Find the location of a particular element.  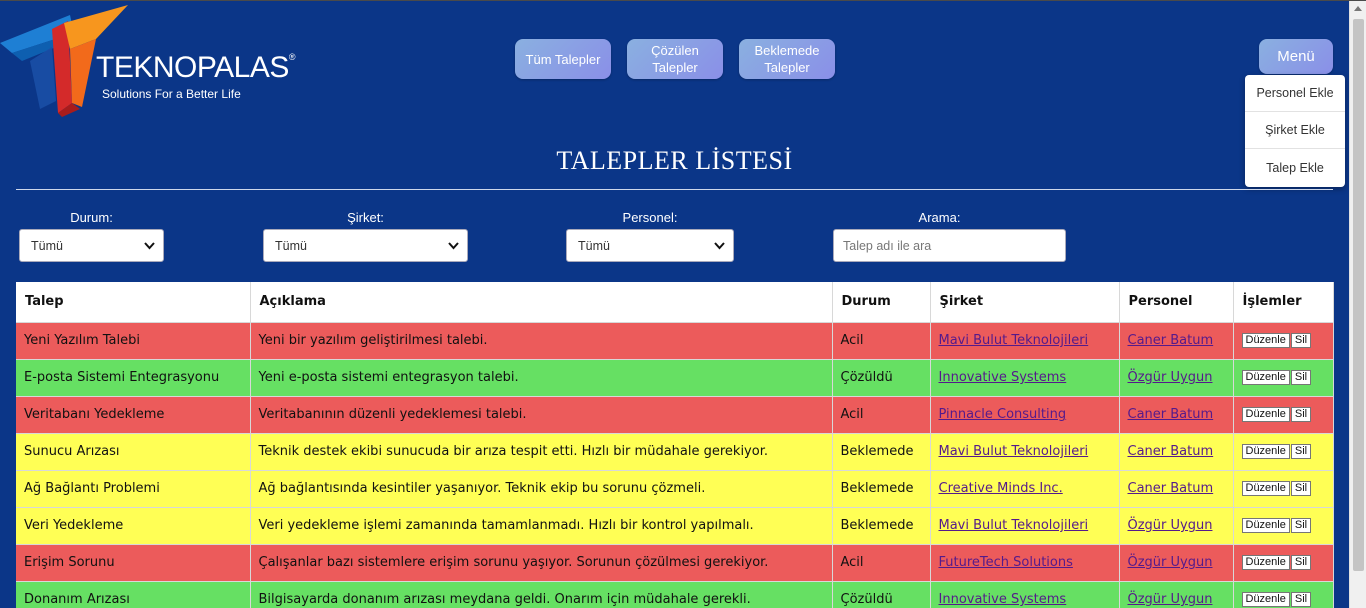

cell-talep: Donanım Arızası is located at coordinates (133, 594).